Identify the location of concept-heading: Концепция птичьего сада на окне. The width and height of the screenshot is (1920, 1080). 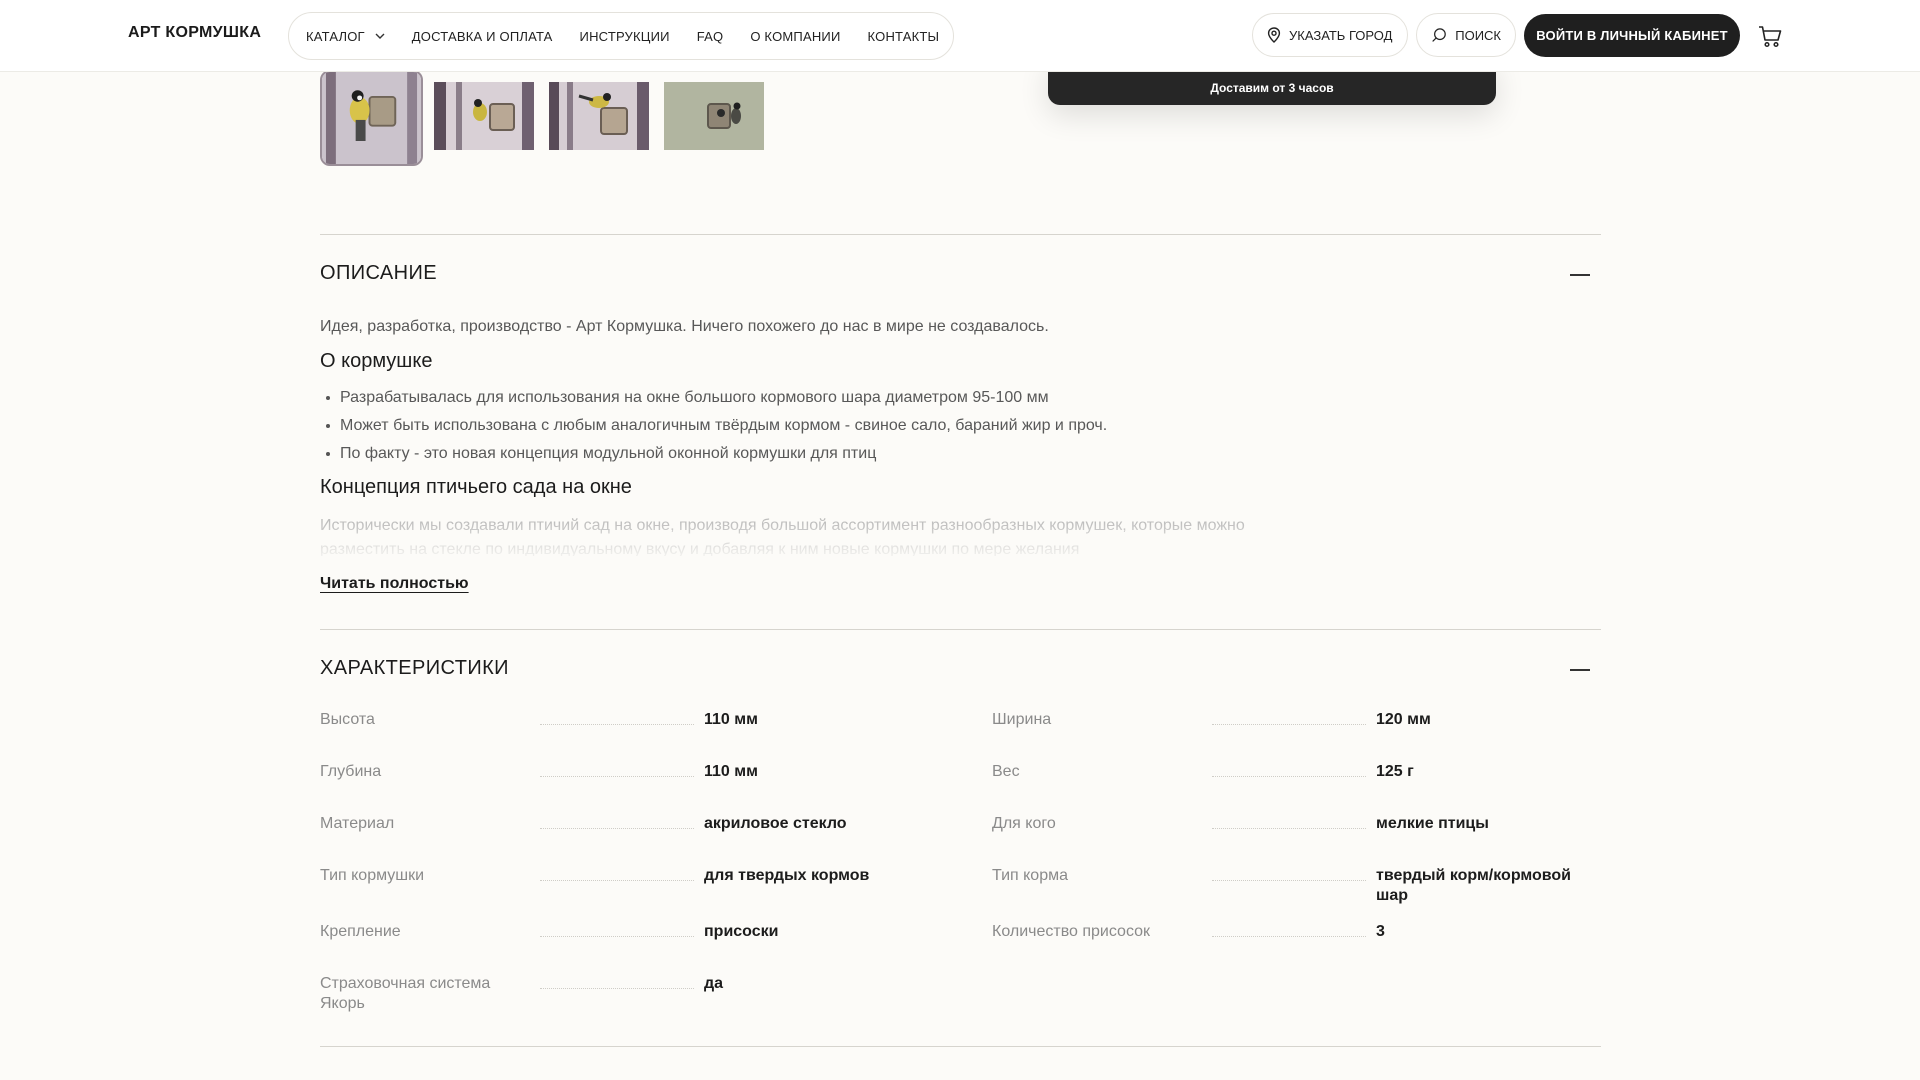
(476, 487).